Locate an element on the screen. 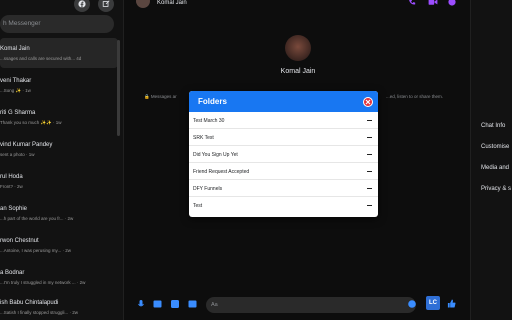 The image size is (512, 320). folder-item: Did You Sign Up Yet is located at coordinates (283, 155).